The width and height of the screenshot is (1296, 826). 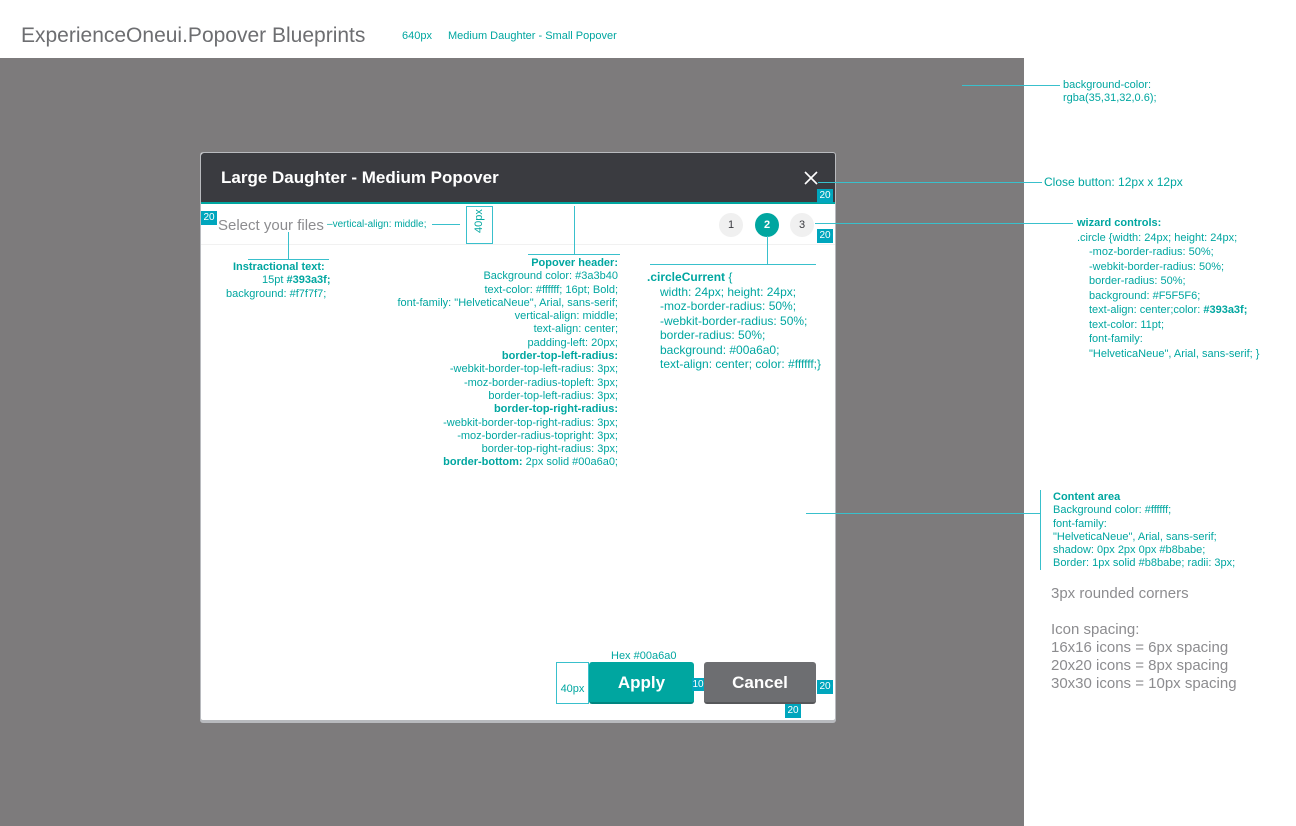 What do you see at coordinates (1113, 182) in the screenshot?
I see `close-button-spec: Close button: 12px x 12px` at bounding box center [1113, 182].